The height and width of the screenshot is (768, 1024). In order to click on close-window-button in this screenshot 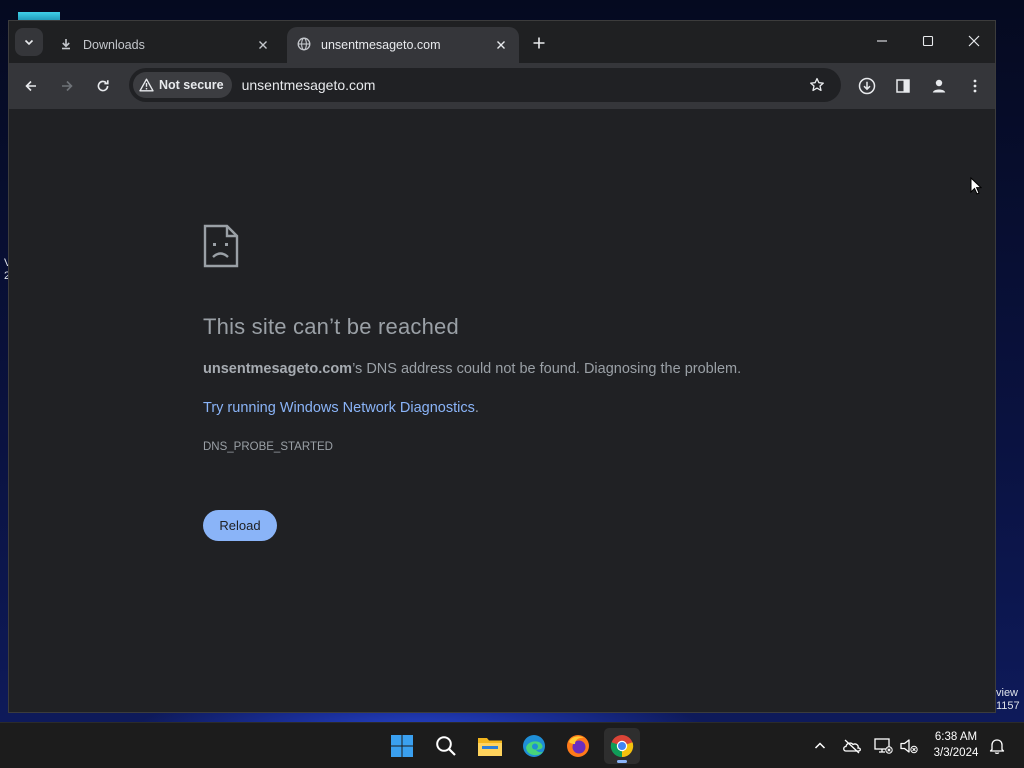, I will do `click(973, 41)`.